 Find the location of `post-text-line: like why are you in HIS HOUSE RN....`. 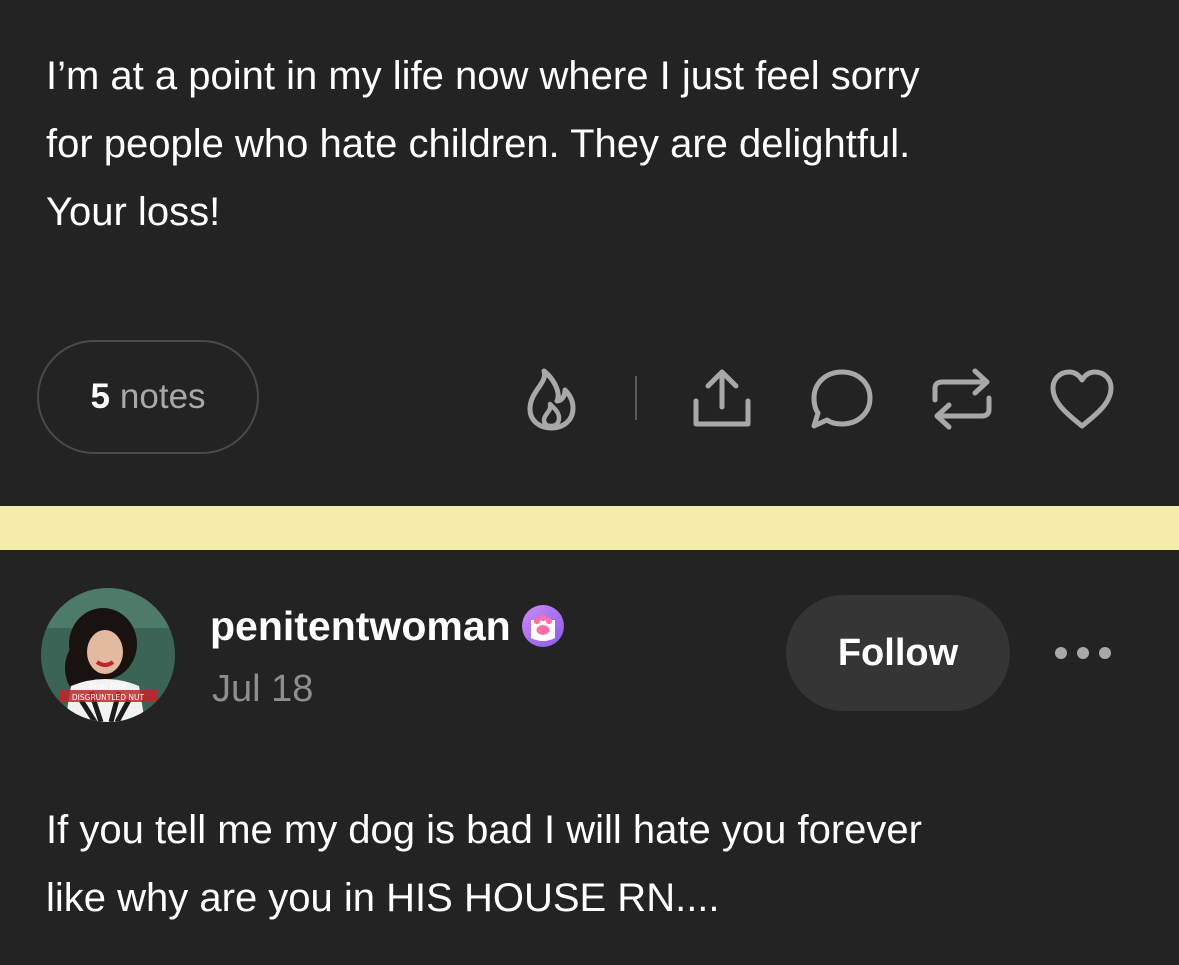

post-text-line: like why are you in HIS HOUSE RN.... is located at coordinates (383, 898).